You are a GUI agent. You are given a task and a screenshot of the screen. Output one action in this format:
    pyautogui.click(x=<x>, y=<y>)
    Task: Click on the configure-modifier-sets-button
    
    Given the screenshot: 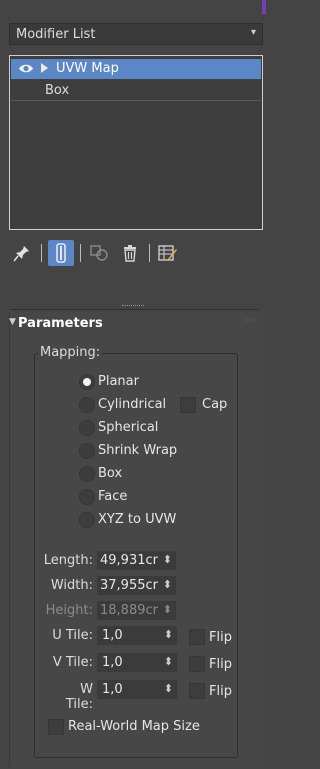 What is the action you would take?
    pyautogui.click(x=168, y=253)
    